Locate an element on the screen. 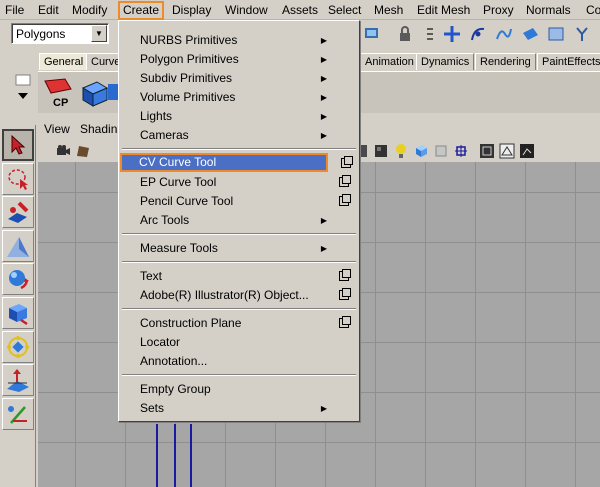 The image size is (600, 487). menu-item-arc-tools: Arc Tools ▶ is located at coordinates (239, 220).